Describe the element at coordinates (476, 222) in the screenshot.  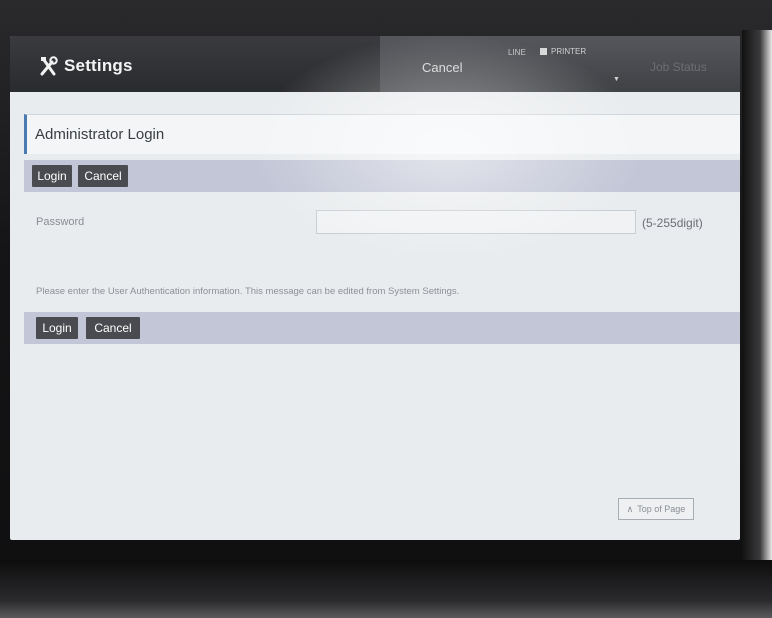
I see `password-input` at that location.